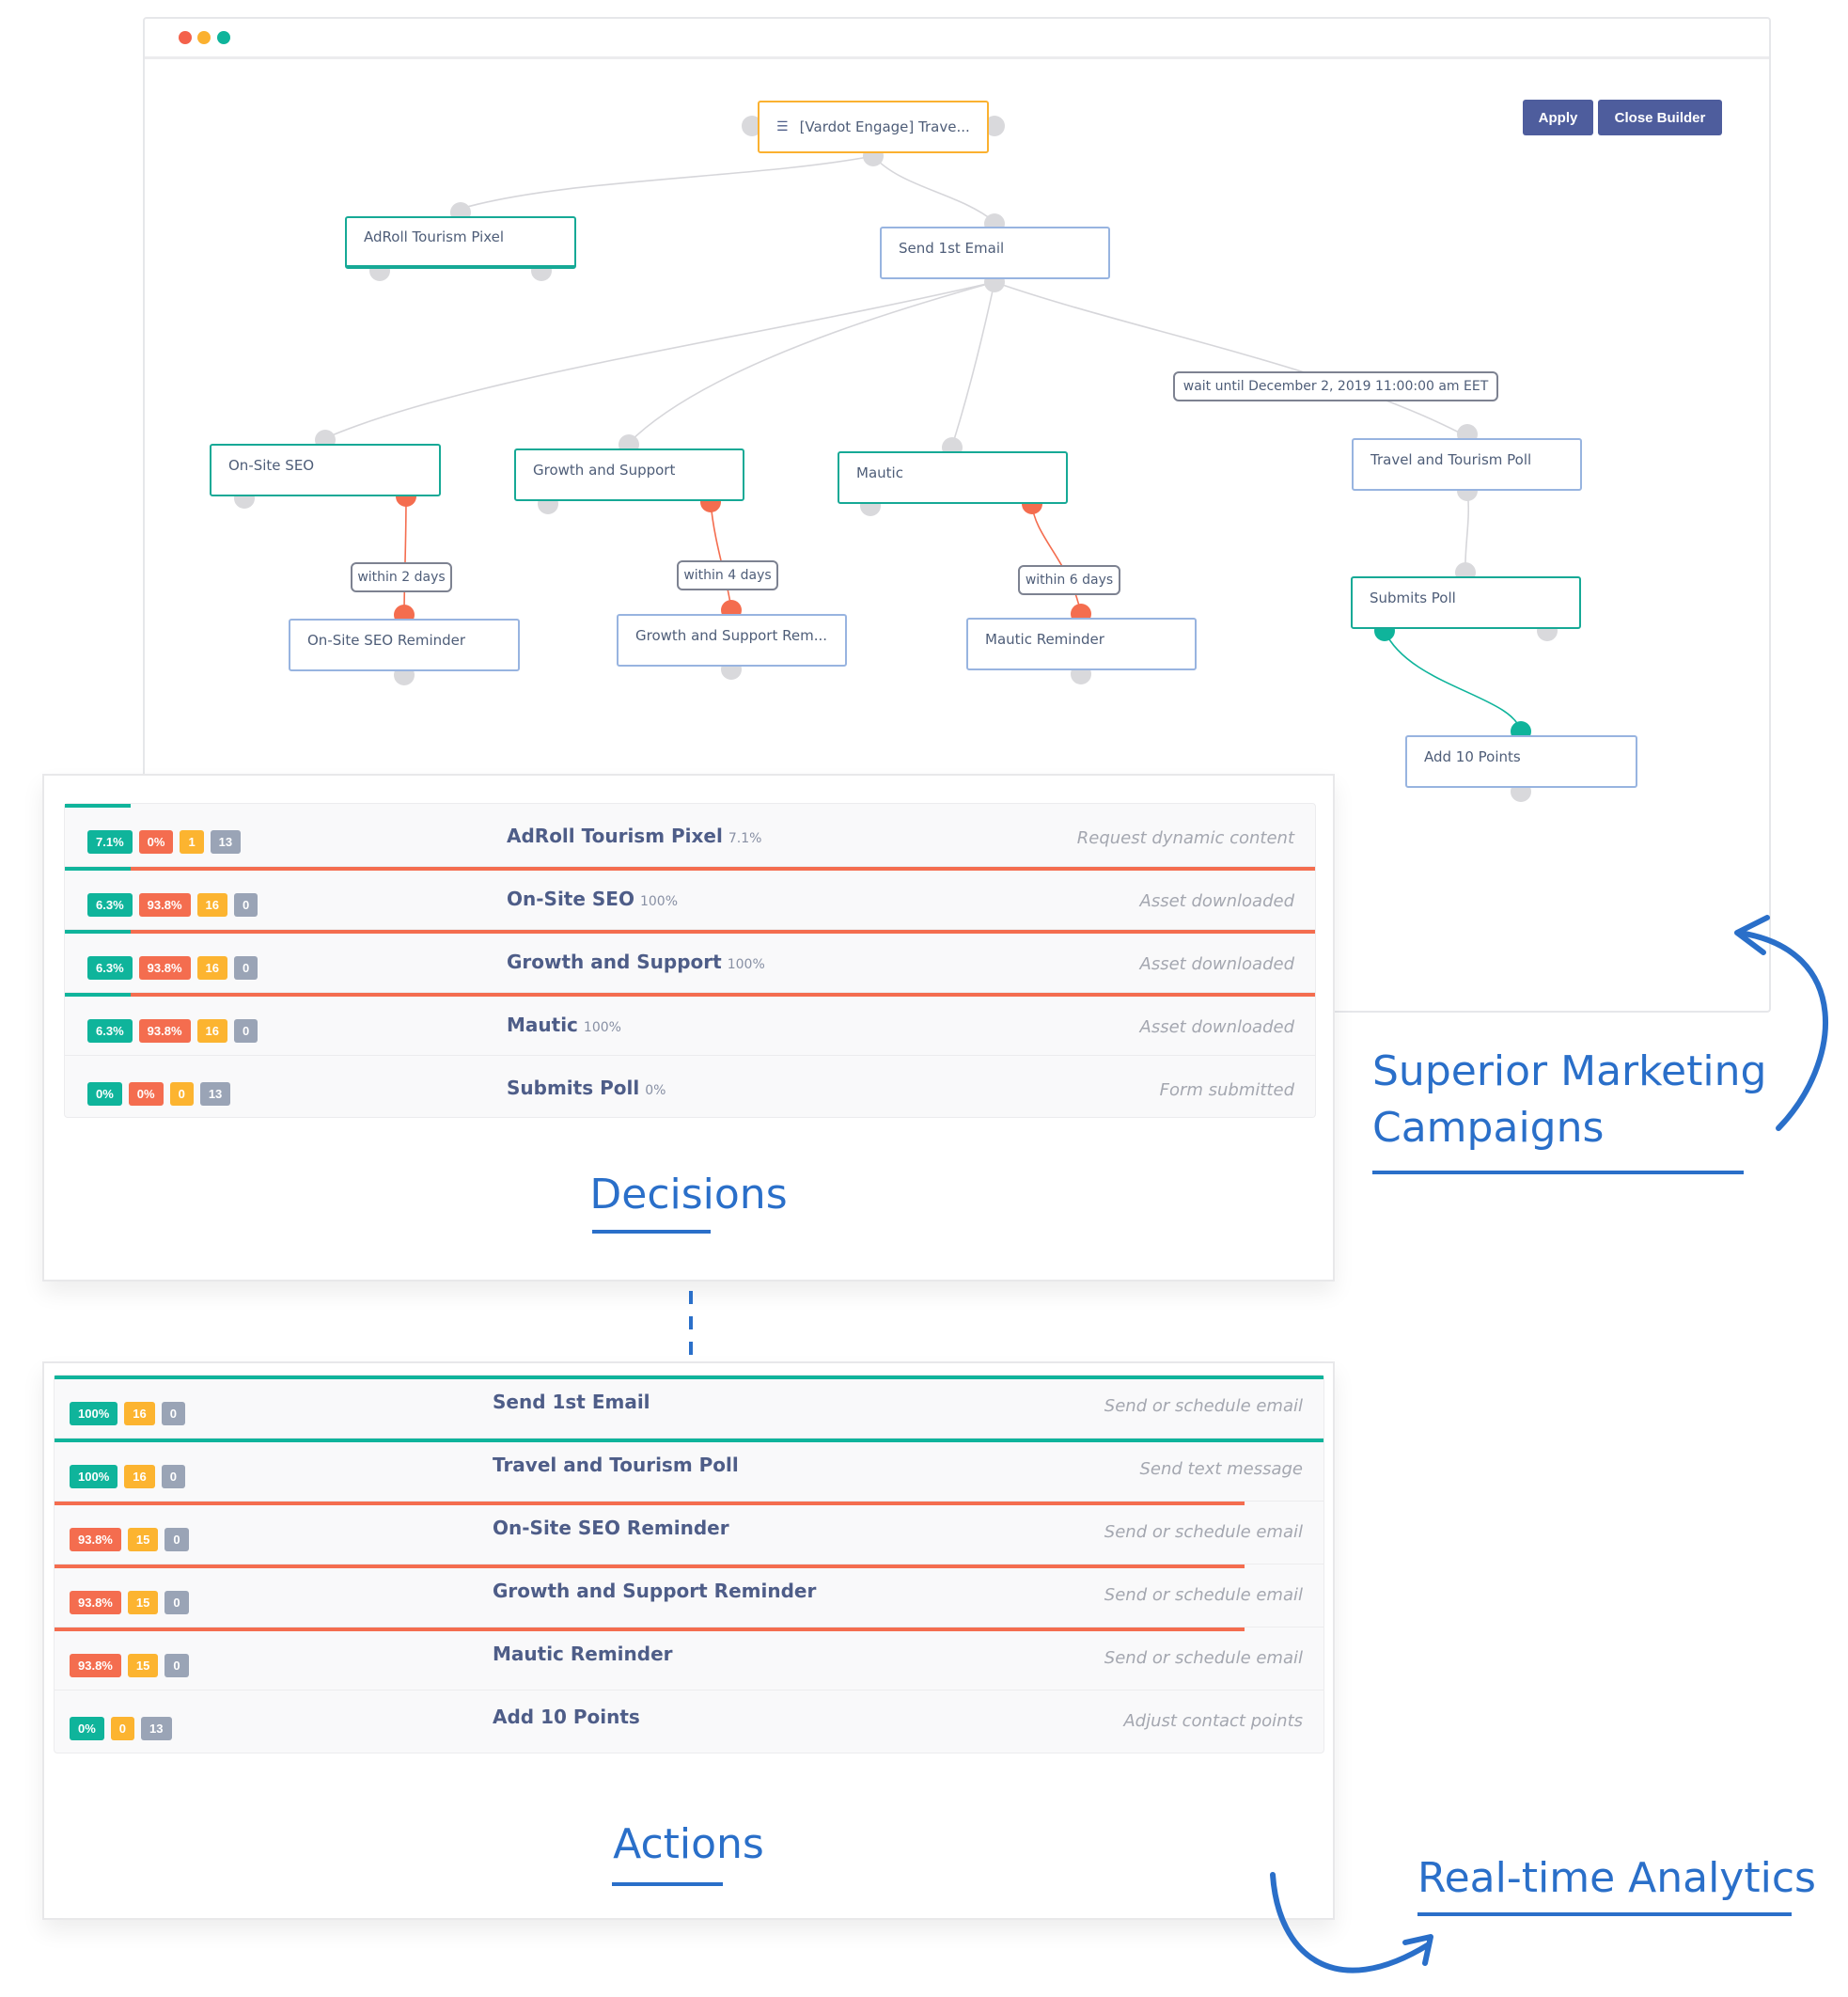  Describe the element at coordinates (1069, 580) in the screenshot. I see `within-6-days-label: within 6 days` at that location.